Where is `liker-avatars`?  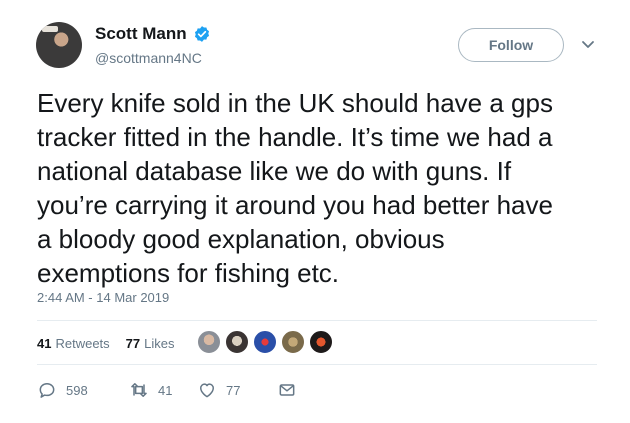
liker-avatars is located at coordinates (266, 342).